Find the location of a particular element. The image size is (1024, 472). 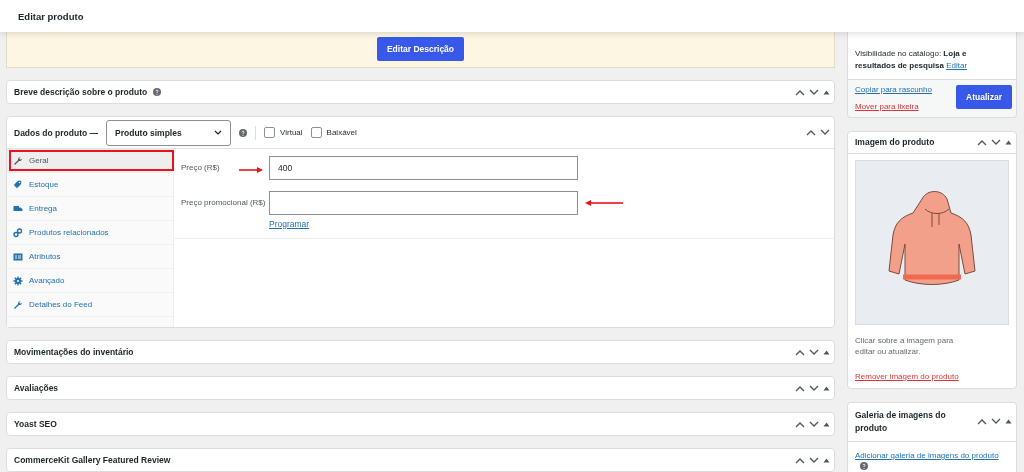

panel-title: Breve descrição sobre o produto is located at coordinates (81, 92).